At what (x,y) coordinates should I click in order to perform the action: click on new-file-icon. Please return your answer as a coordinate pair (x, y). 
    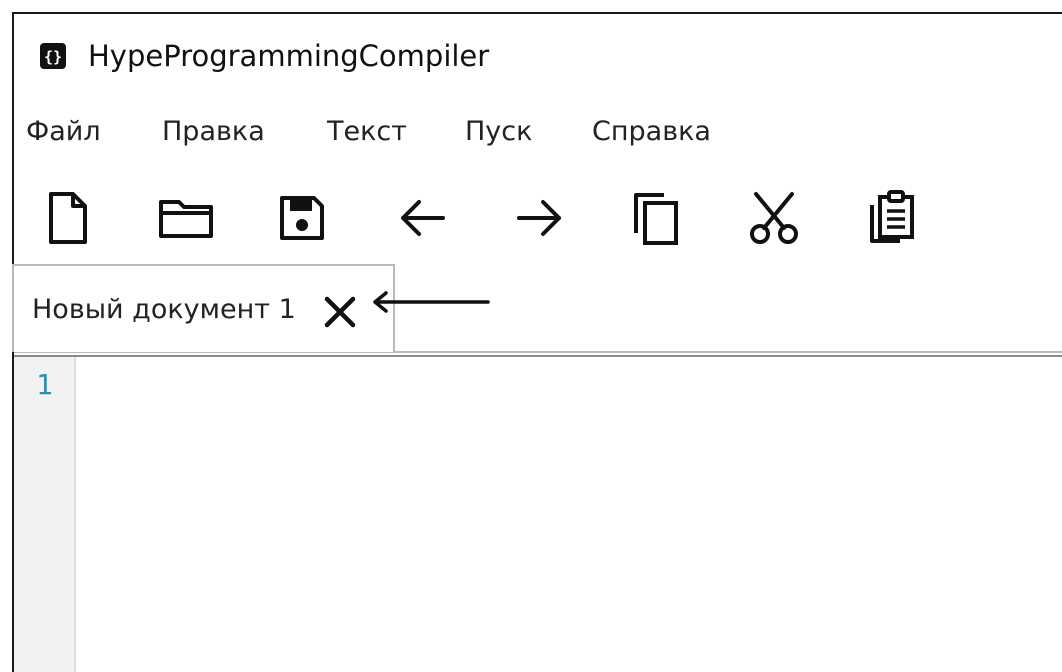
    Looking at the image, I should click on (68, 218).